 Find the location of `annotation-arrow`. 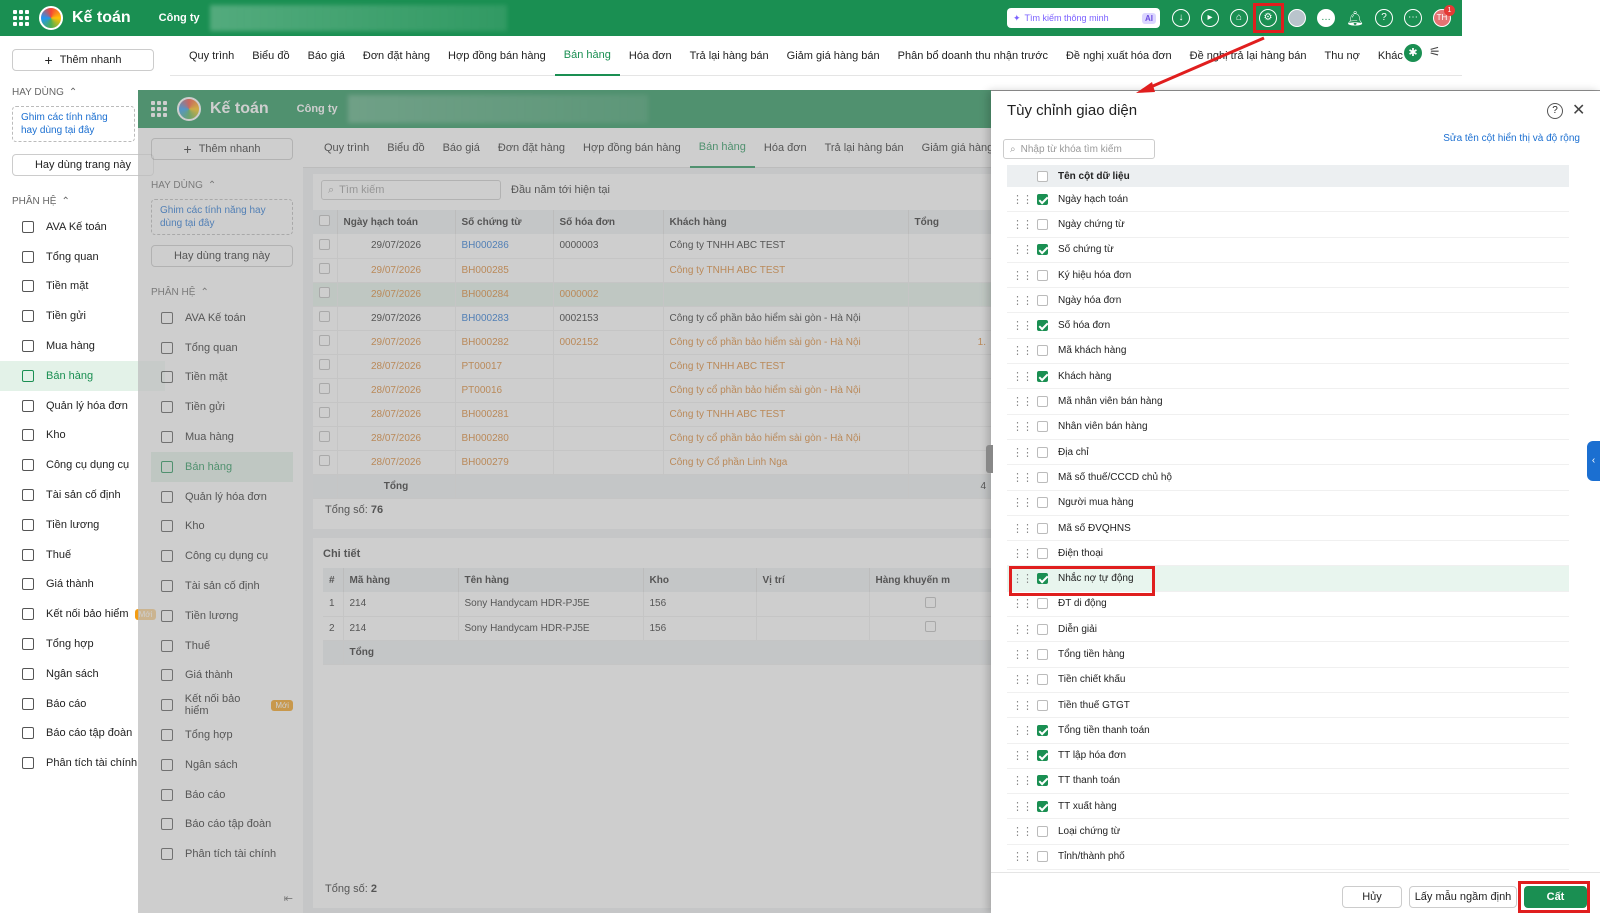

annotation-arrow is located at coordinates (1200, 64).